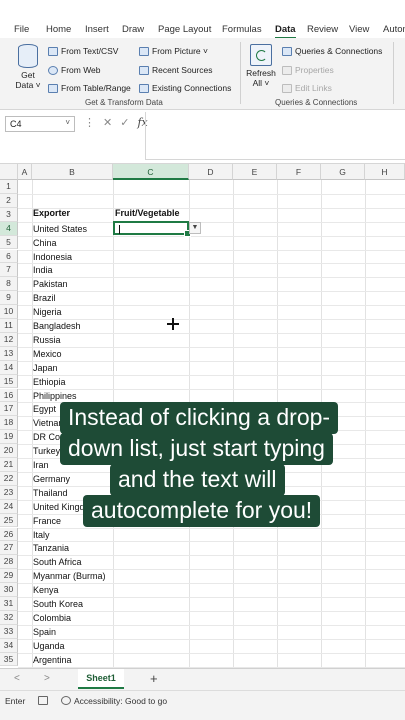 This screenshot has width=405, height=720. Describe the element at coordinates (58, 604) in the screenshot. I see `cell-exporter: South Korea` at that location.